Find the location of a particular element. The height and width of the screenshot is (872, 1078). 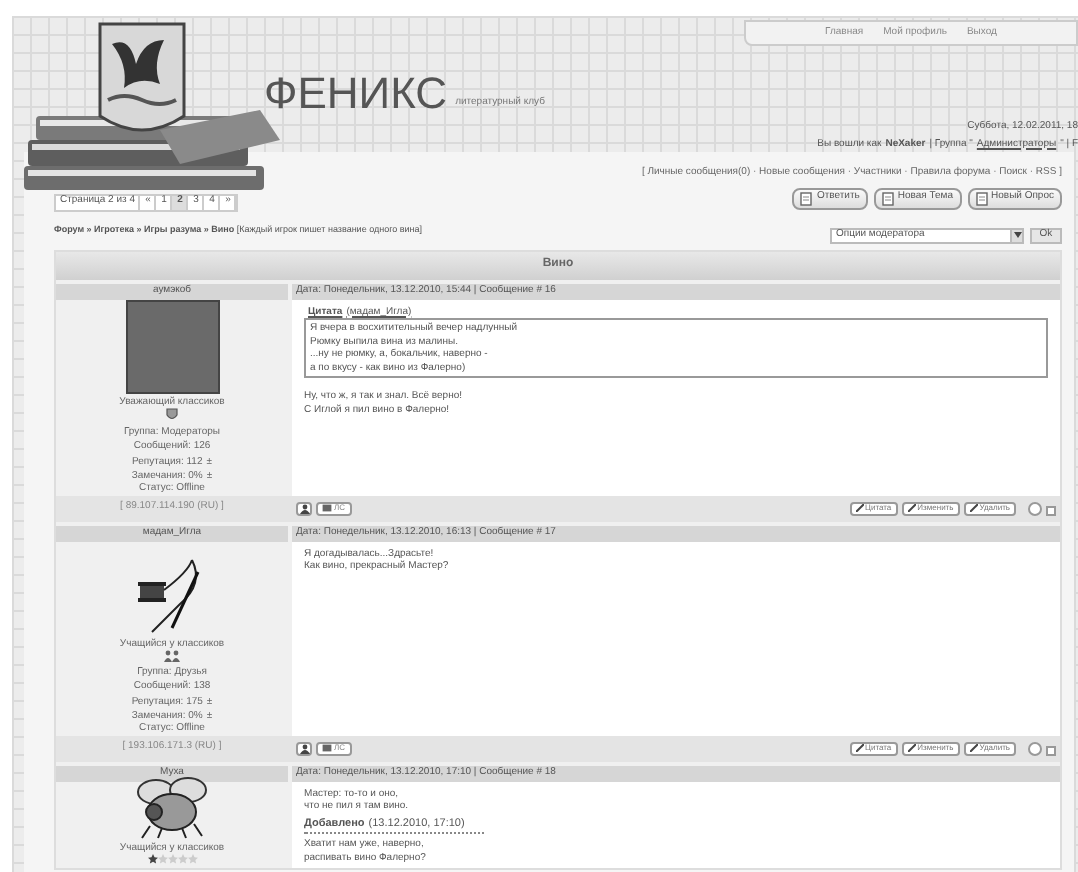

dropdown-arrow-icon is located at coordinates (1016, 235).